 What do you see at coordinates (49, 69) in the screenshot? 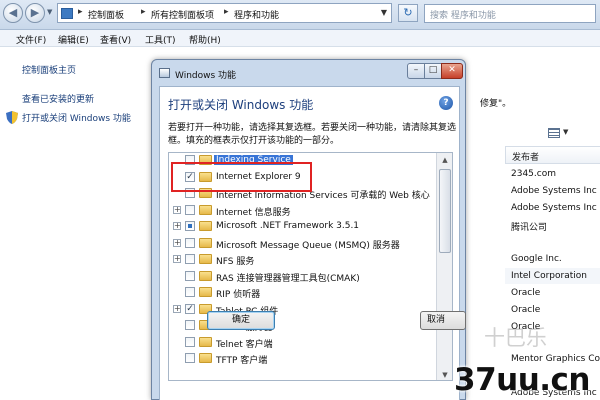
I see `link-control-panel-home: 控制面板主页` at bounding box center [49, 69].